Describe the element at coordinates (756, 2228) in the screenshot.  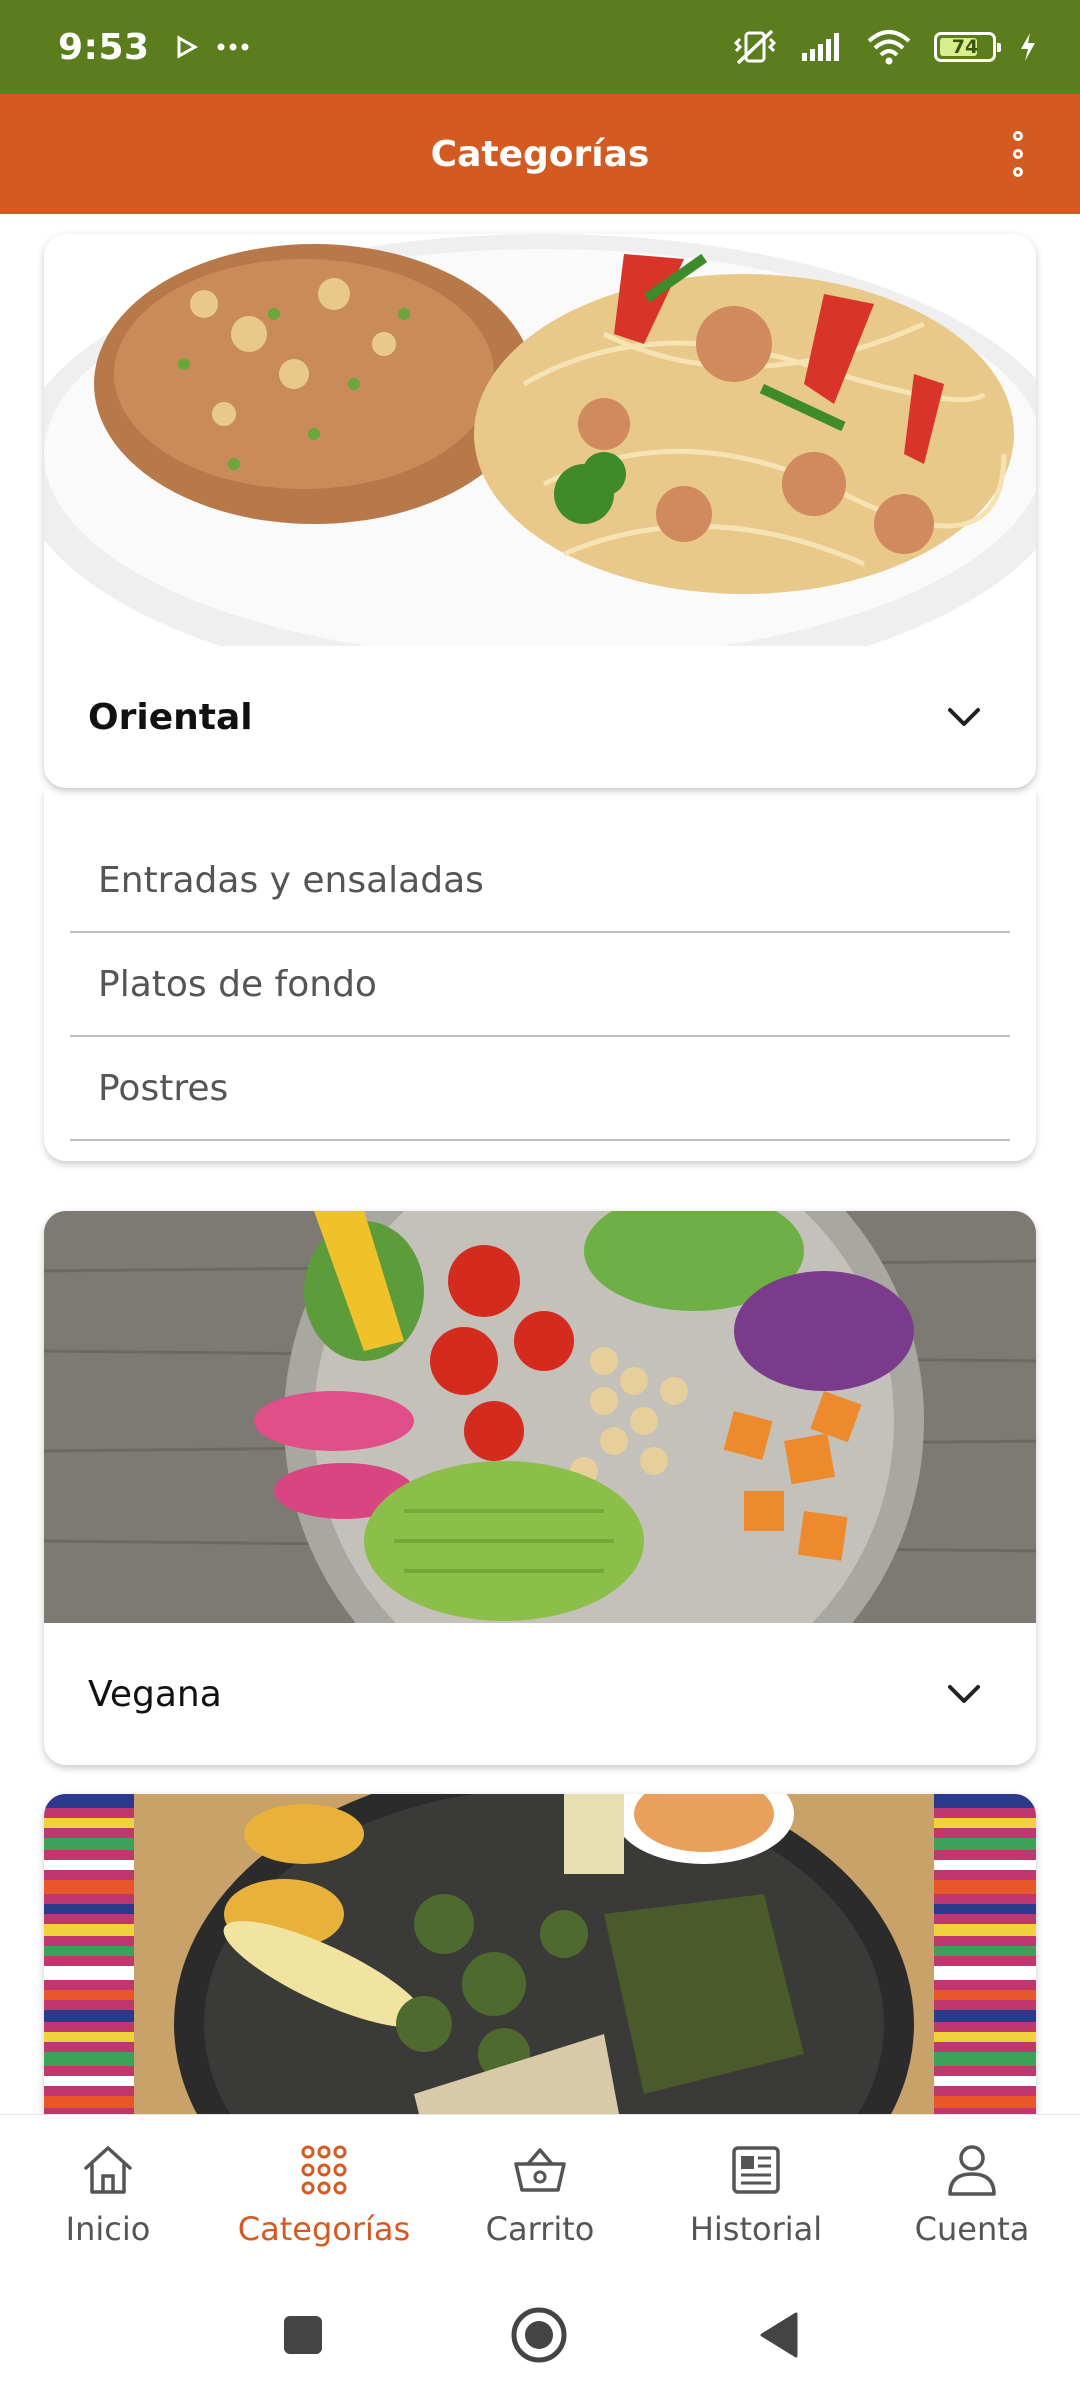
I see `nav-label: Historial` at that location.